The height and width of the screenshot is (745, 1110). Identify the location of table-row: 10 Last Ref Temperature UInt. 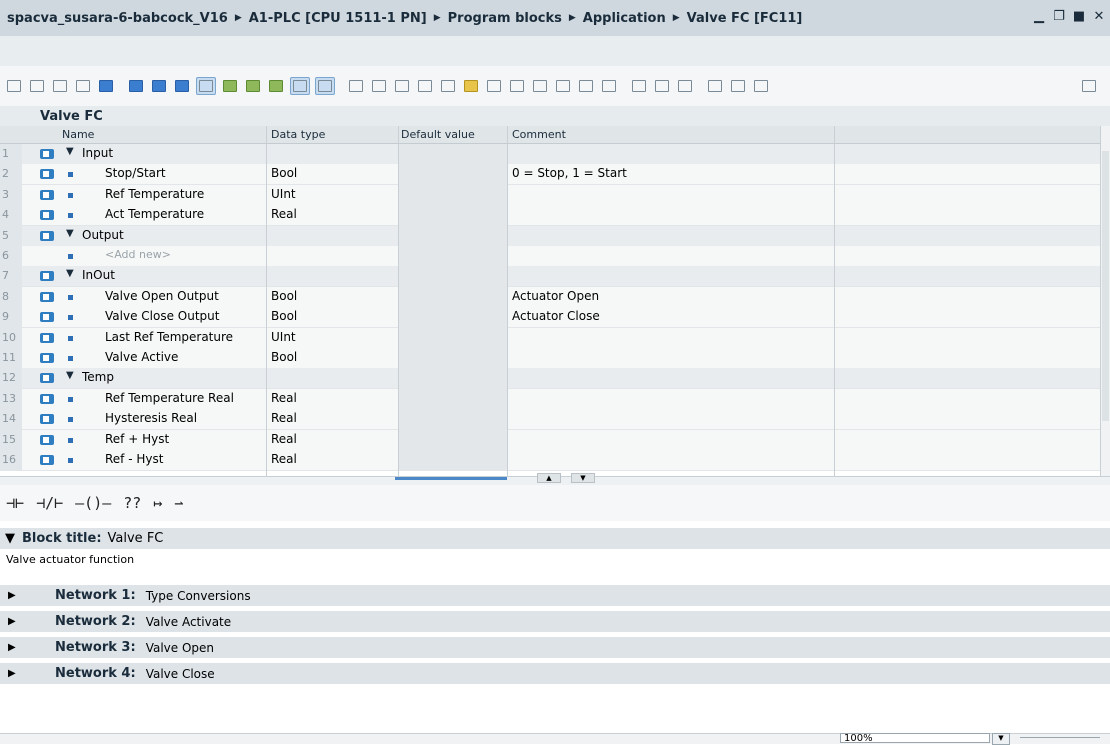
(550, 338).